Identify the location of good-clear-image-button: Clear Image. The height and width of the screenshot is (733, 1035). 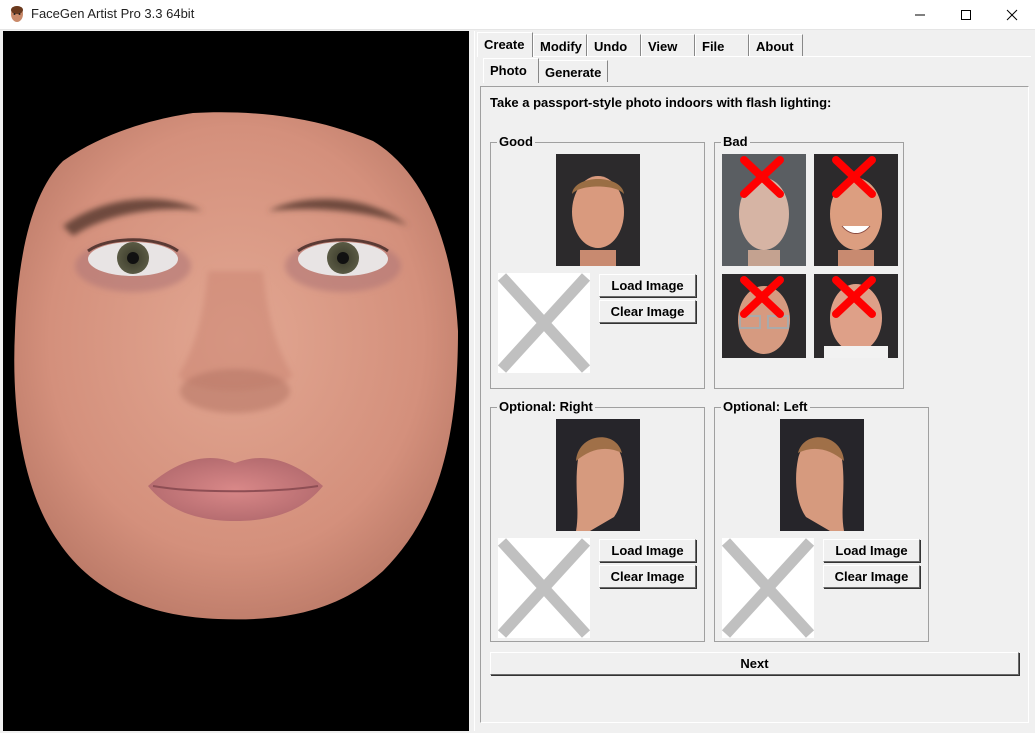
(647, 311).